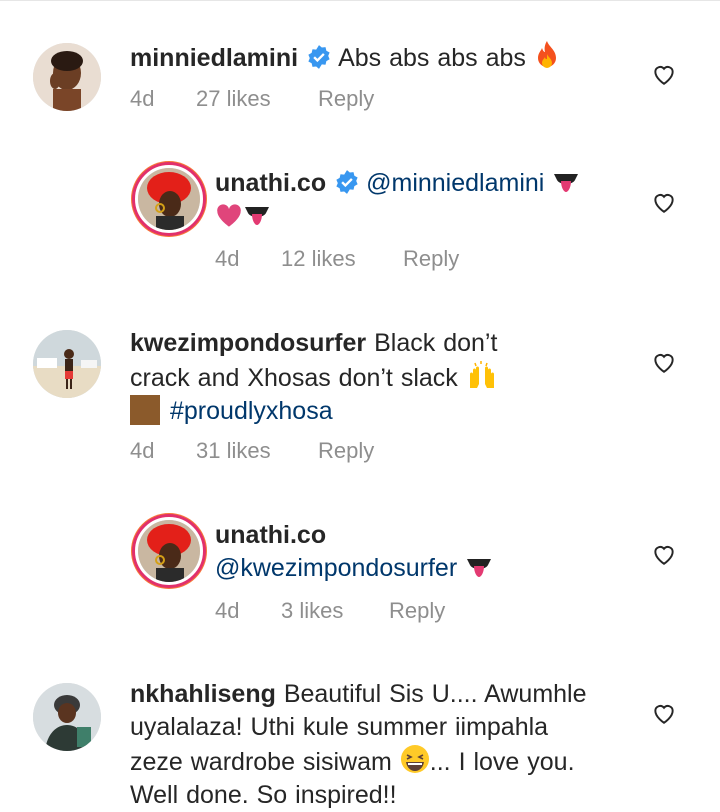 This screenshot has height=812, width=720. What do you see at coordinates (335, 611) in the screenshot?
I see `likes-count: 3 likes` at bounding box center [335, 611].